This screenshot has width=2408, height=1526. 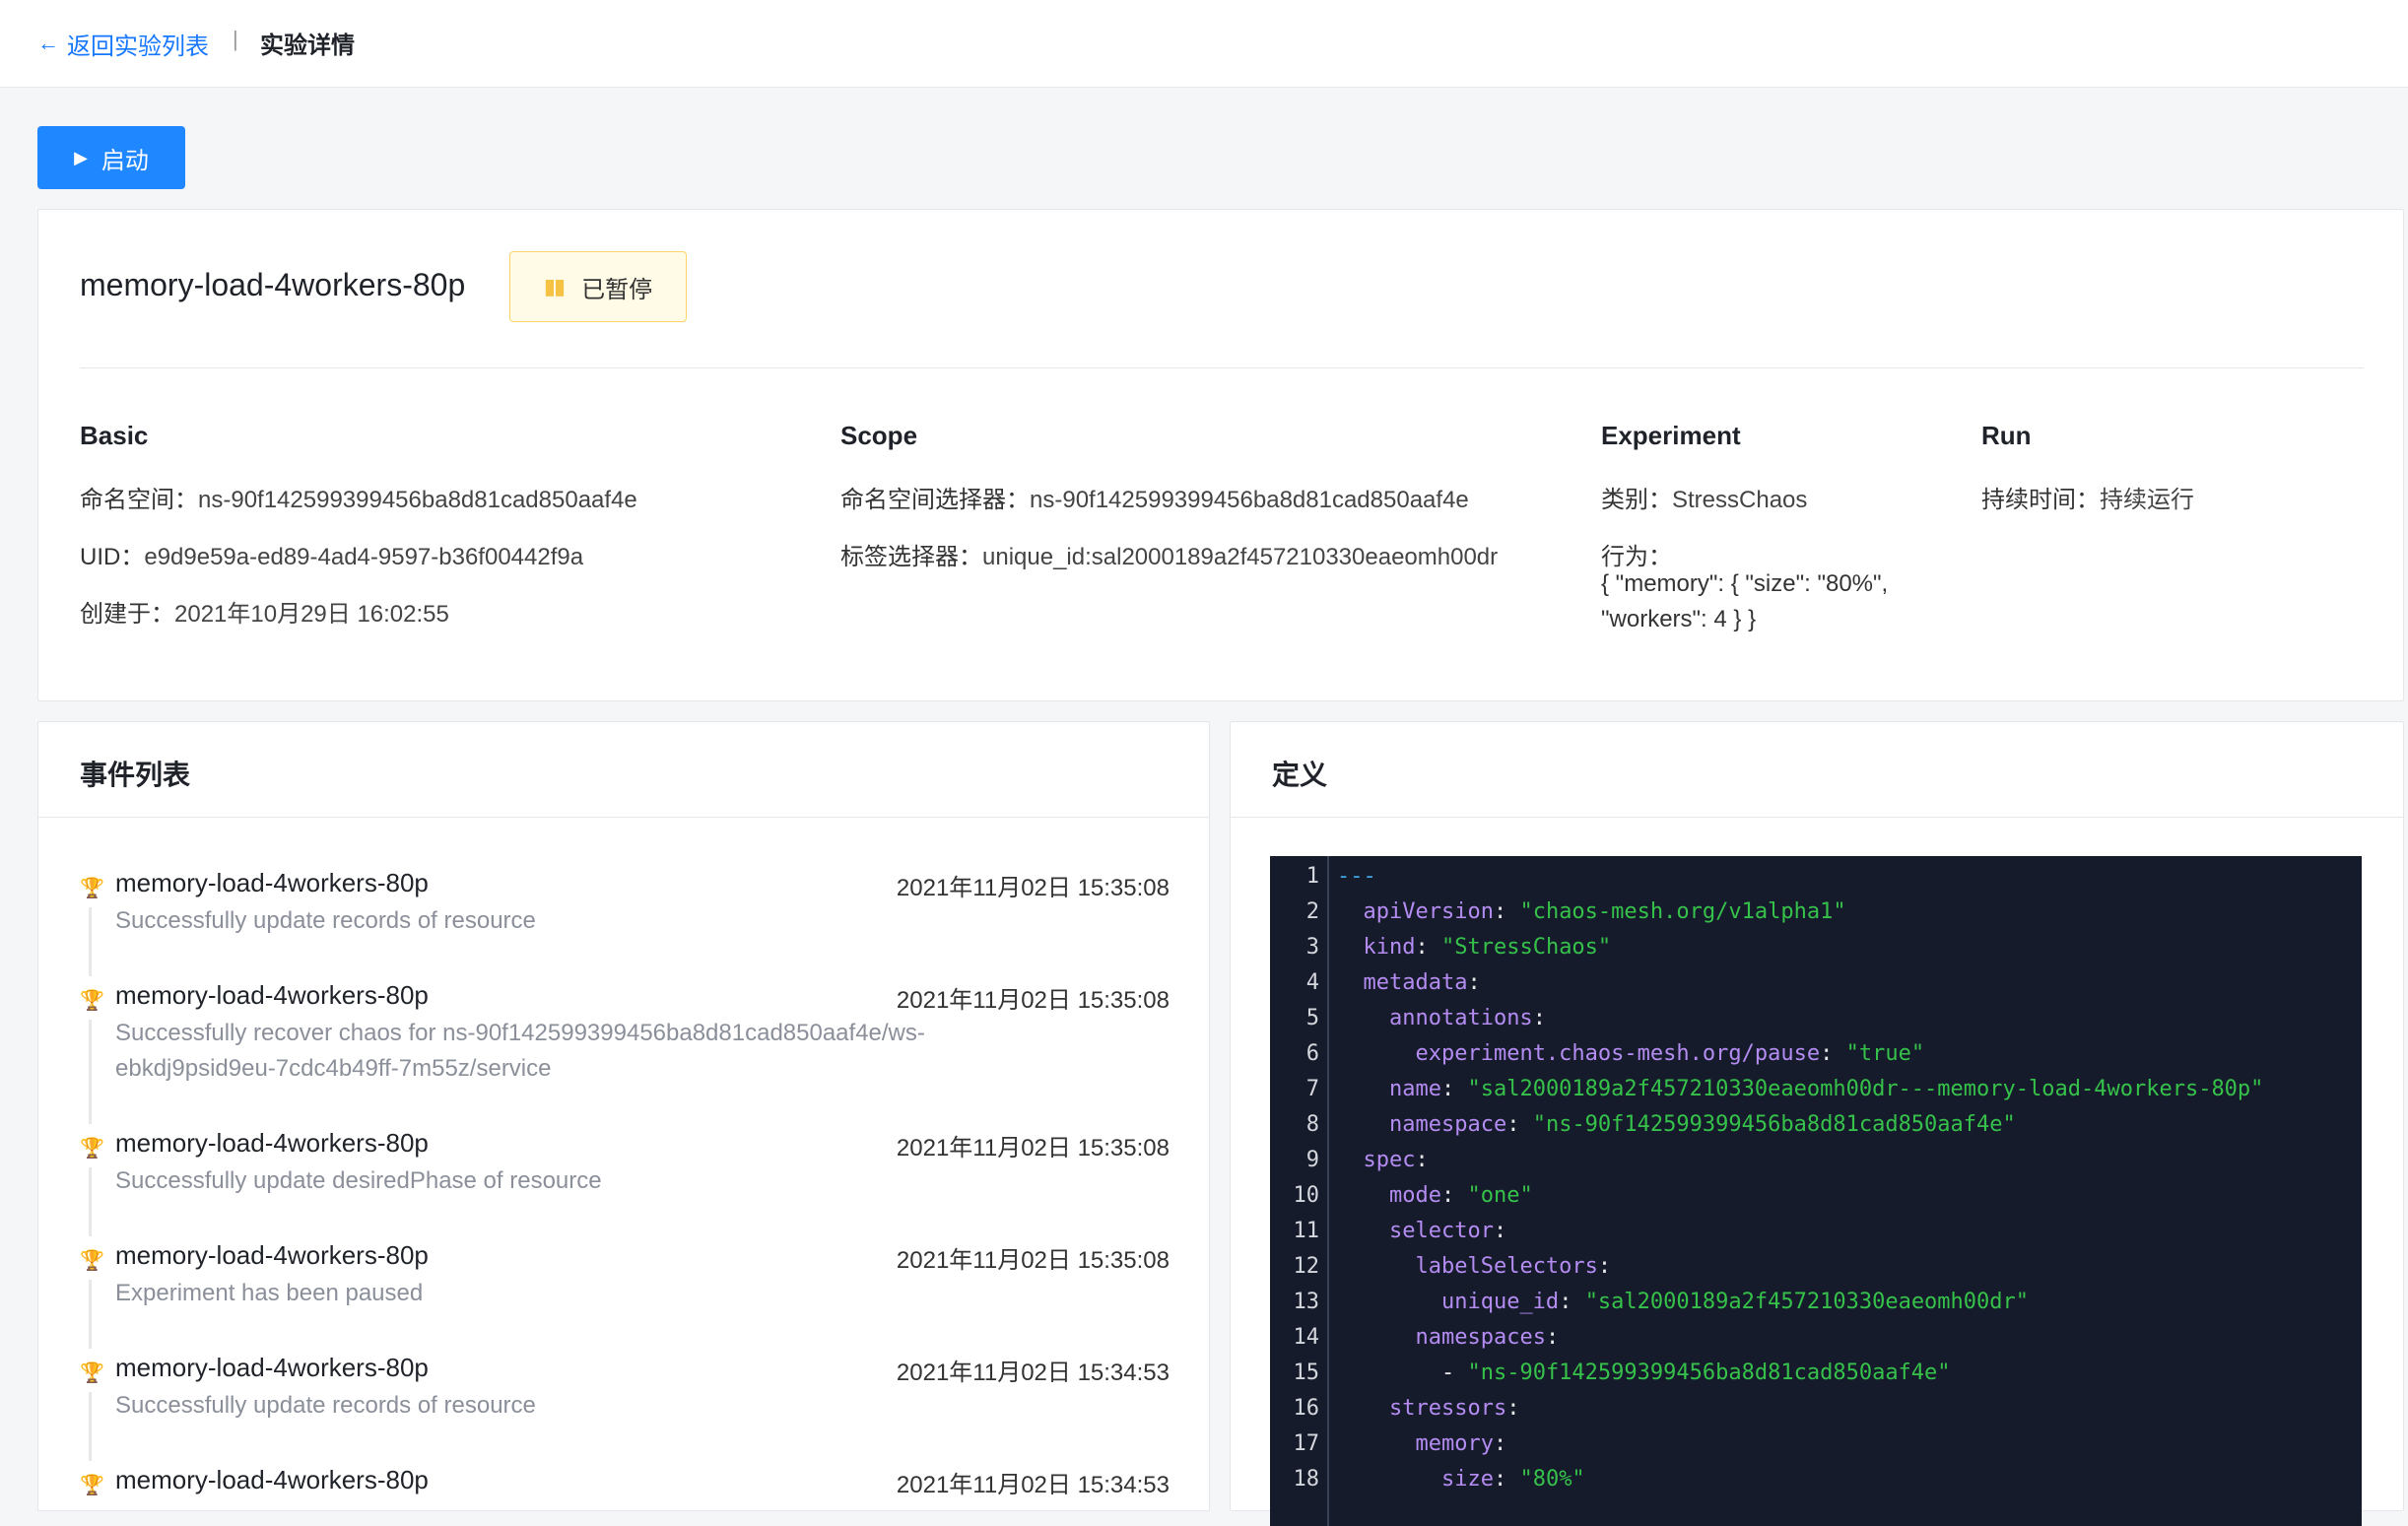 I want to click on yaml-key: namespace, so click(x=1447, y=1124).